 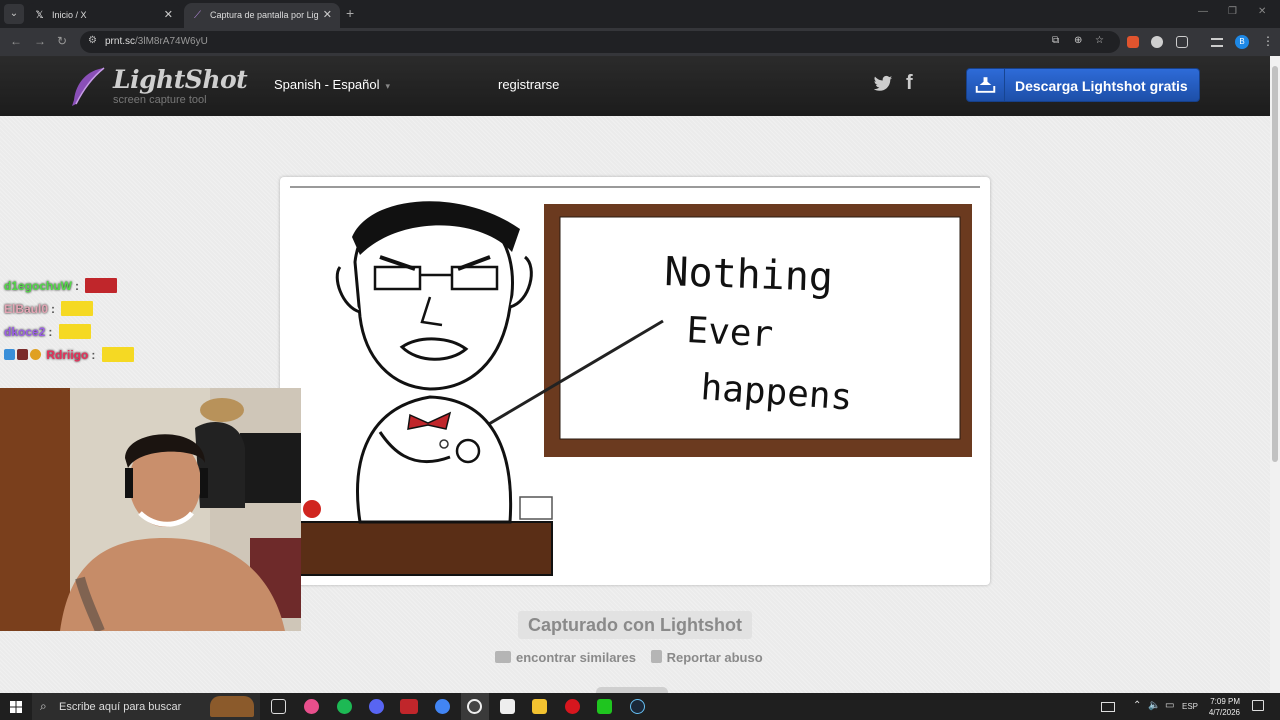 I want to click on minimize-icon: —, so click(x=1203, y=11).